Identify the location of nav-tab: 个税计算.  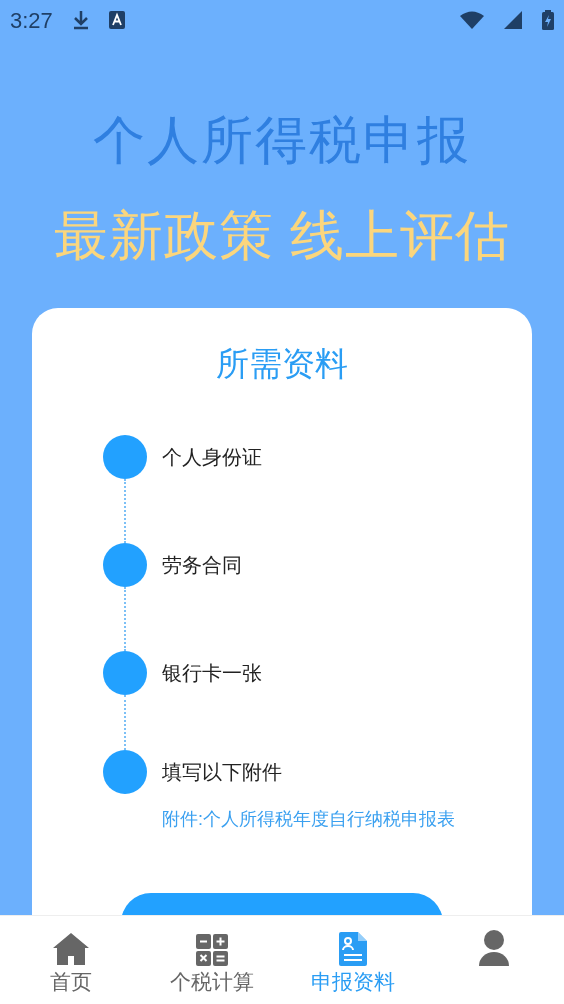
(211, 960).